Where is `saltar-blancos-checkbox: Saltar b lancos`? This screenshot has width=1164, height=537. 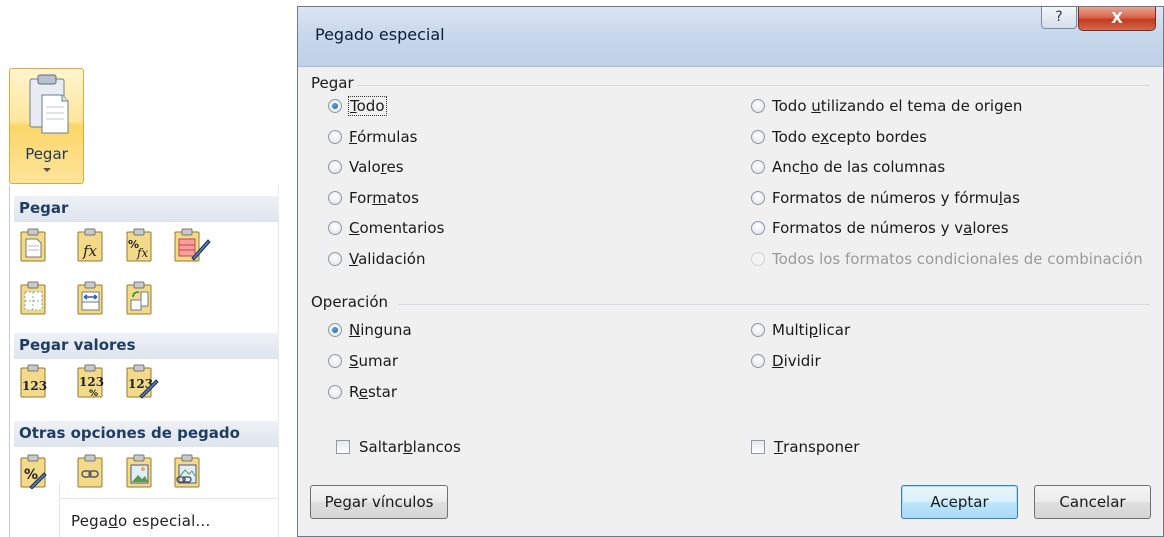
saltar-blancos-checkbox: Saltar b lancos is located at coordinates (398, 447).